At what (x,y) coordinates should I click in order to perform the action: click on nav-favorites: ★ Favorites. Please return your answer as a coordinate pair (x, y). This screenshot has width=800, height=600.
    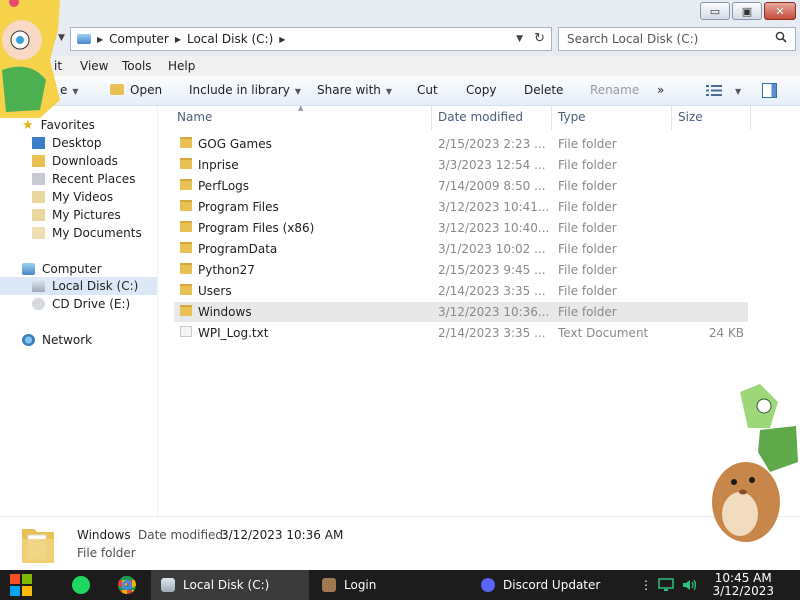
    Looking at the image, I should click on (58, 125).